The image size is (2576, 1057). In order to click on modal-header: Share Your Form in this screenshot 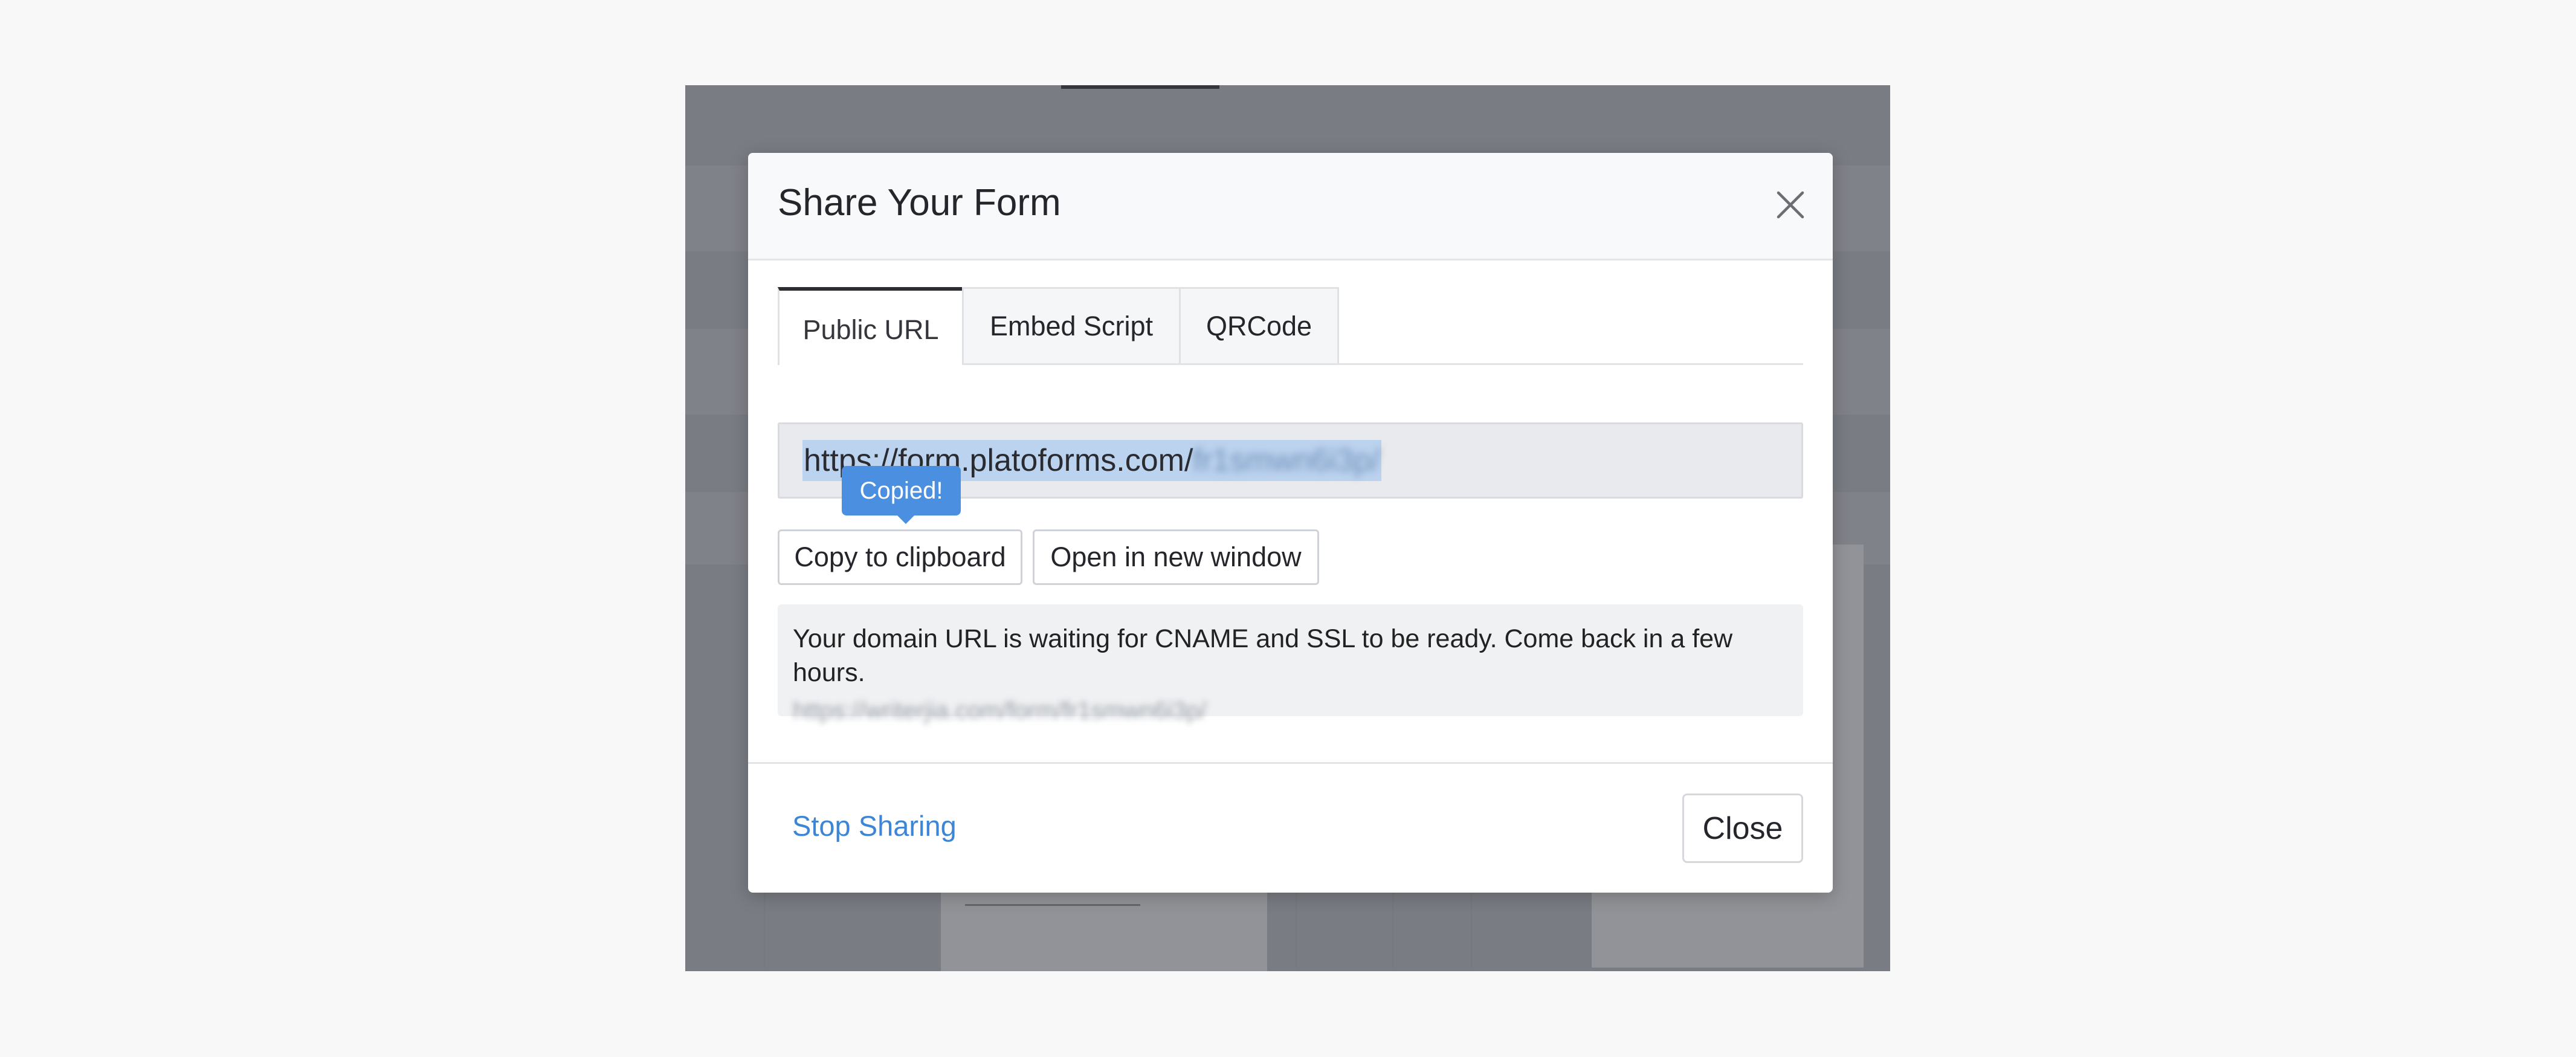, I will do `click(1290, 206)`.